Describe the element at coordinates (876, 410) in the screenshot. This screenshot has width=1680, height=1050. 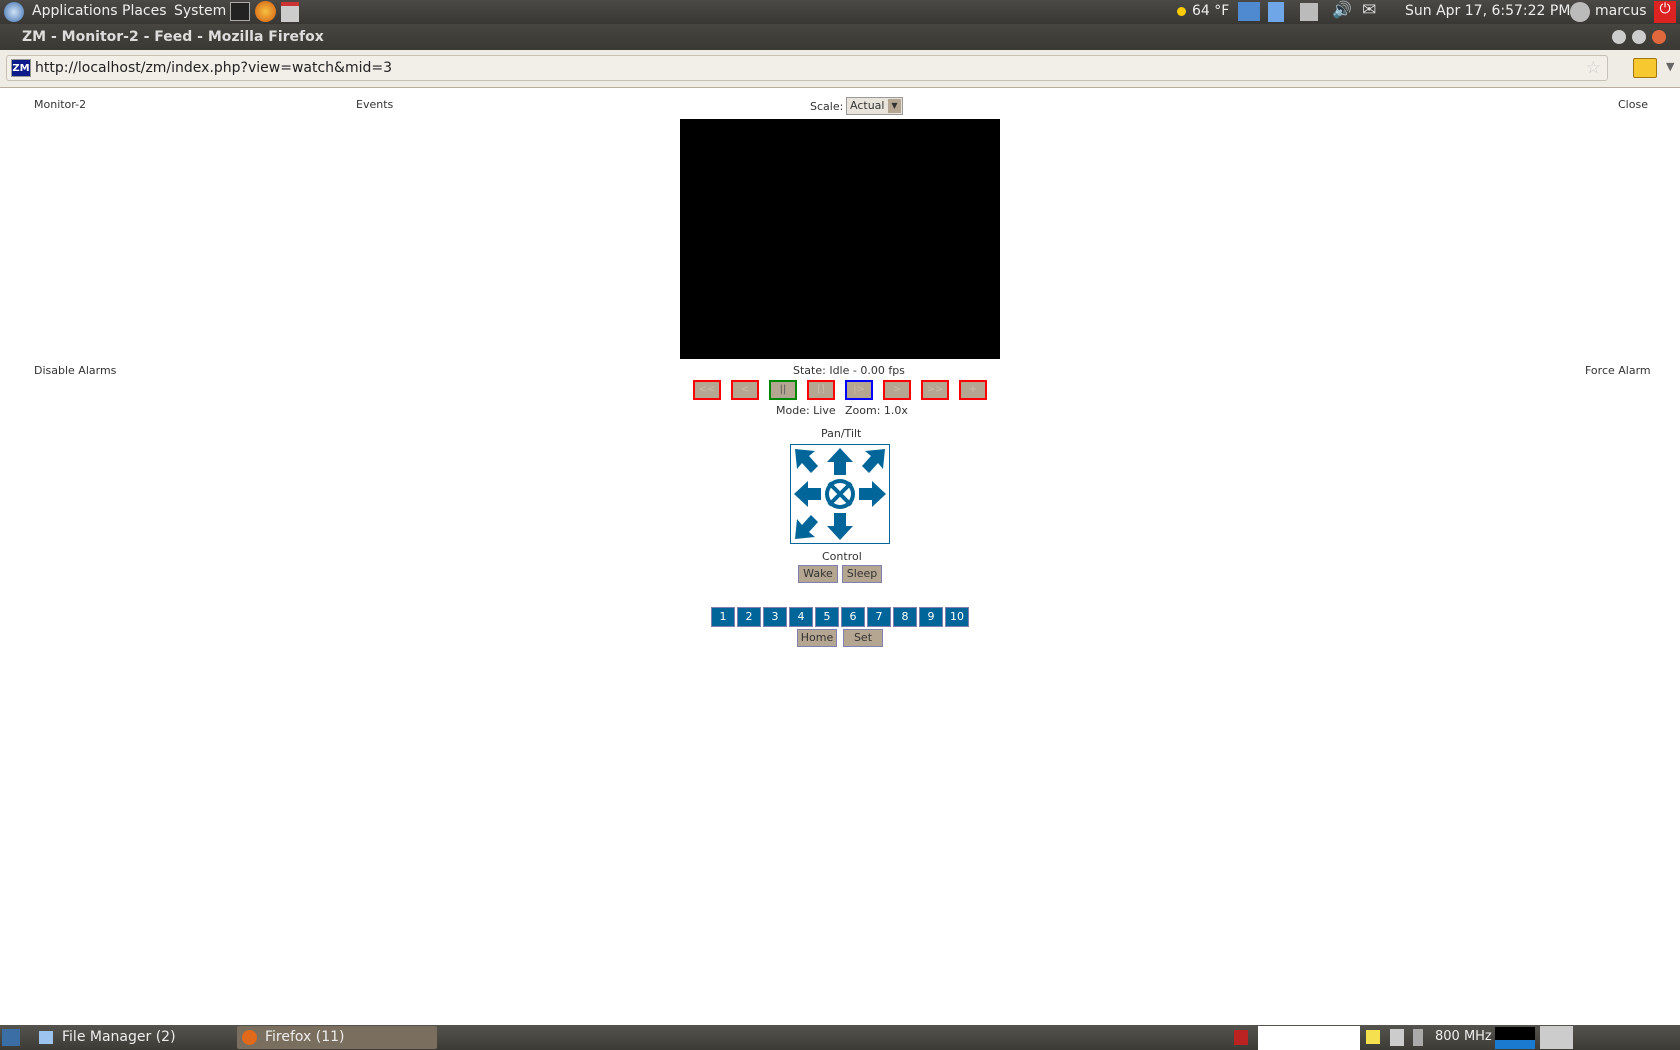
I see `zoom-text: Zoom: 1.0x` at that location.